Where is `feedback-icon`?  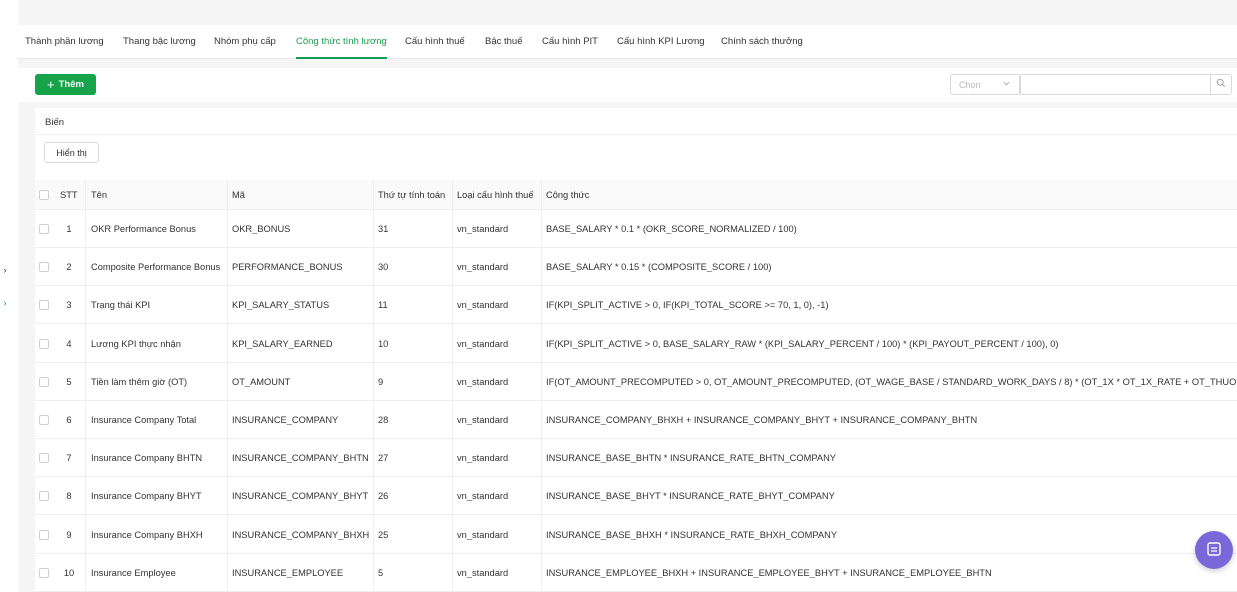
feedback-icon is located at coordinates (1214, 550).